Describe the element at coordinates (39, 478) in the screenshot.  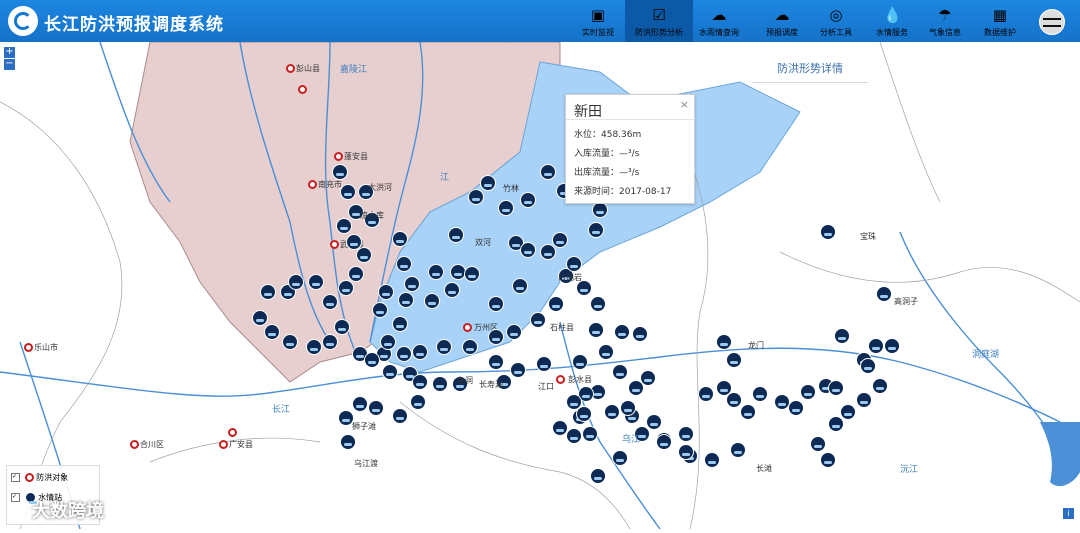
I see `legend-item-flood-target: ✓ 防洪对象` at that location.